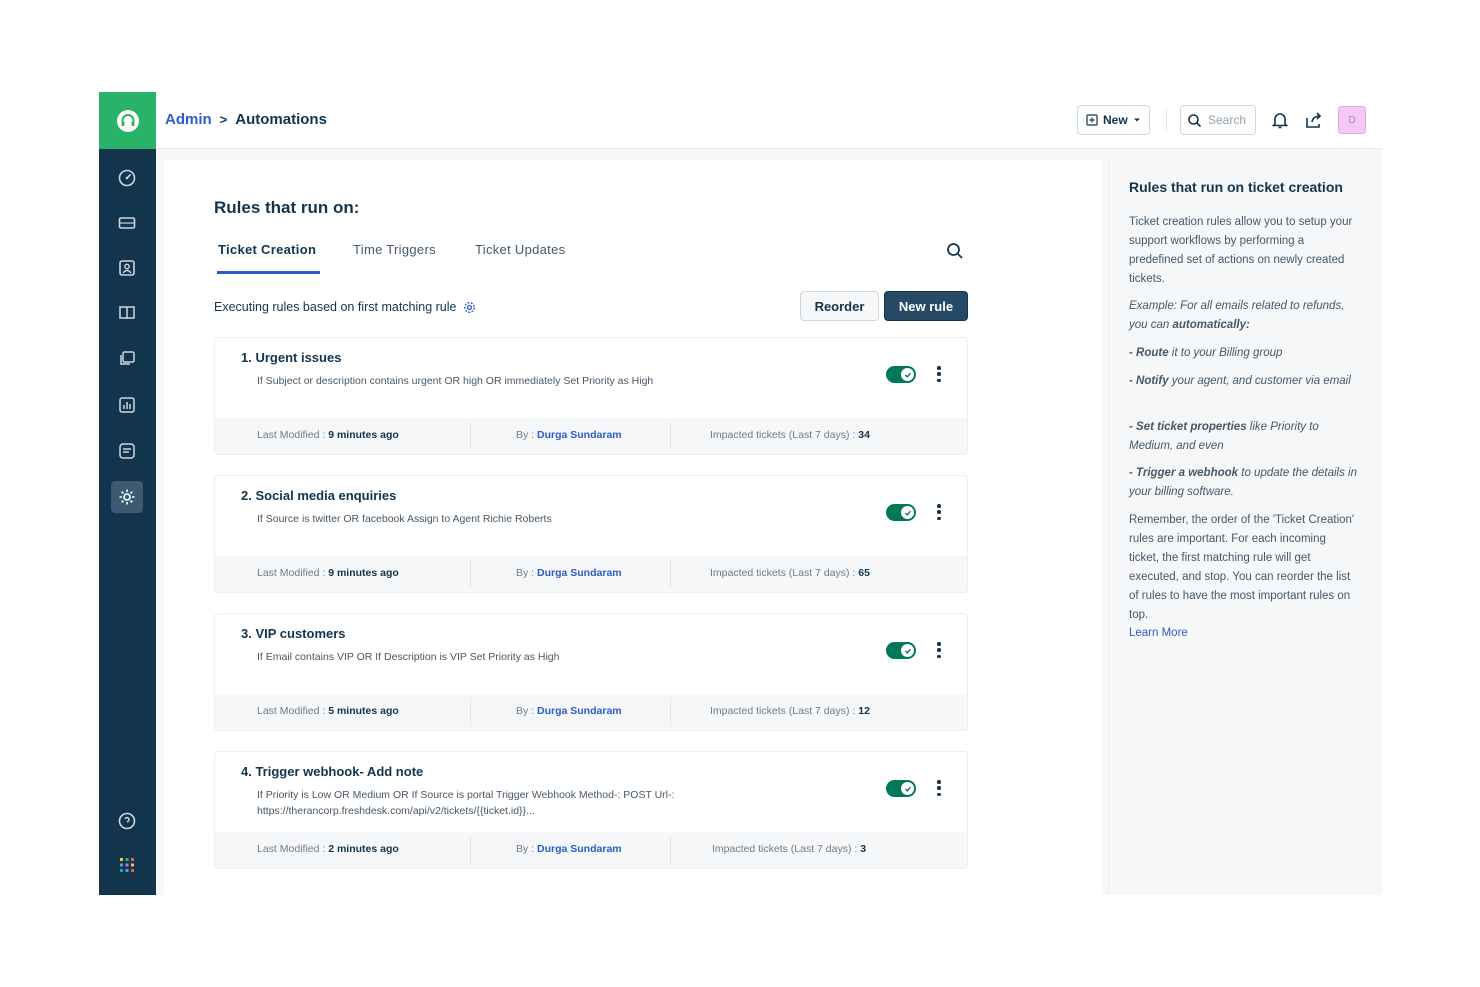  Describe the element at coordinates (839, 306) in the screenshot. I see `reorder-button: Reorder` at that location.